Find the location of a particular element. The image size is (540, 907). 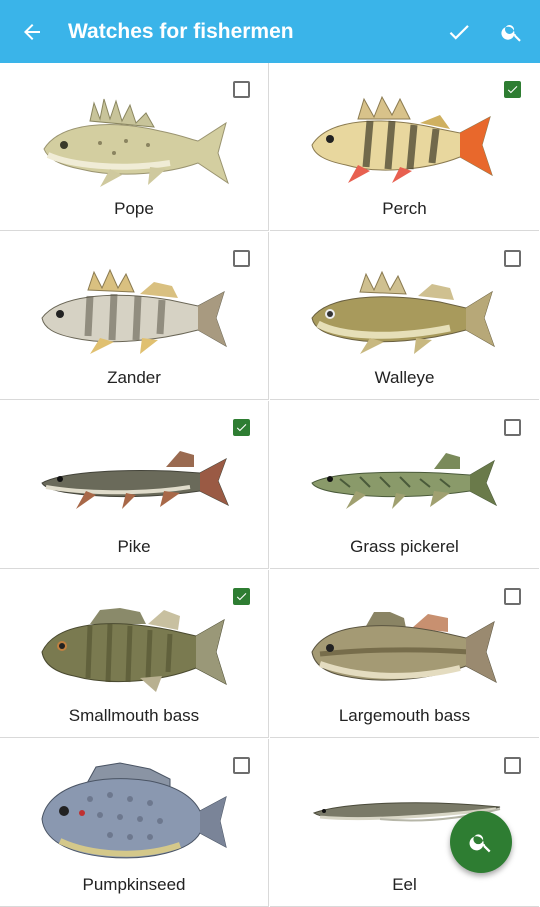

perch-image is located at coordinates (402, 139).